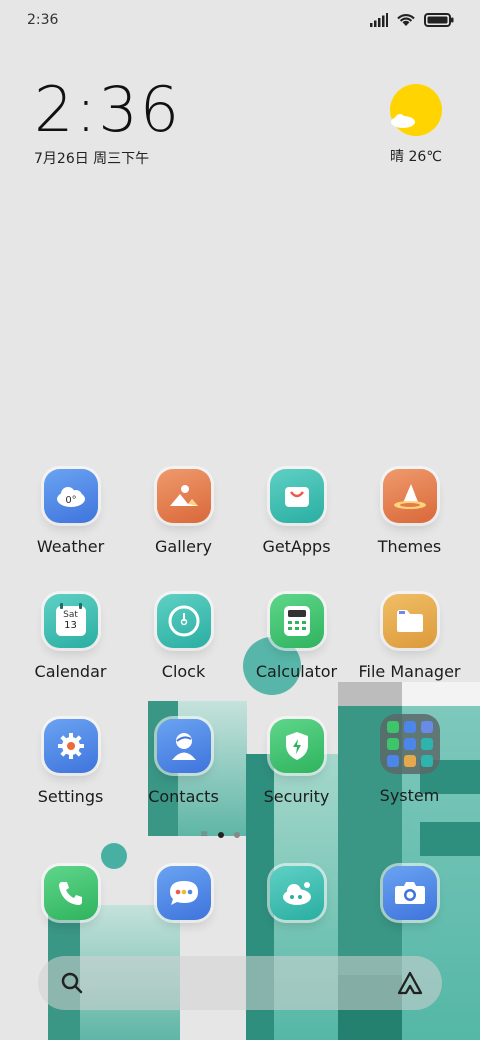 The height and width of the screenshot is (1040, 480). What do you see at coordinates (296, 621) in the screenshot?
I see `calculator-icon` at bounding box center [296, 621].